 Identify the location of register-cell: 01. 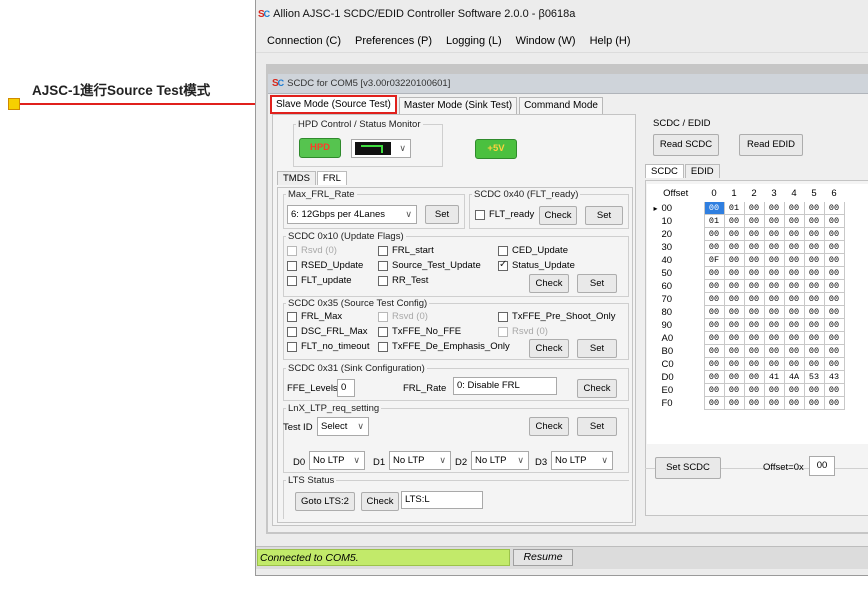
(714, 221).